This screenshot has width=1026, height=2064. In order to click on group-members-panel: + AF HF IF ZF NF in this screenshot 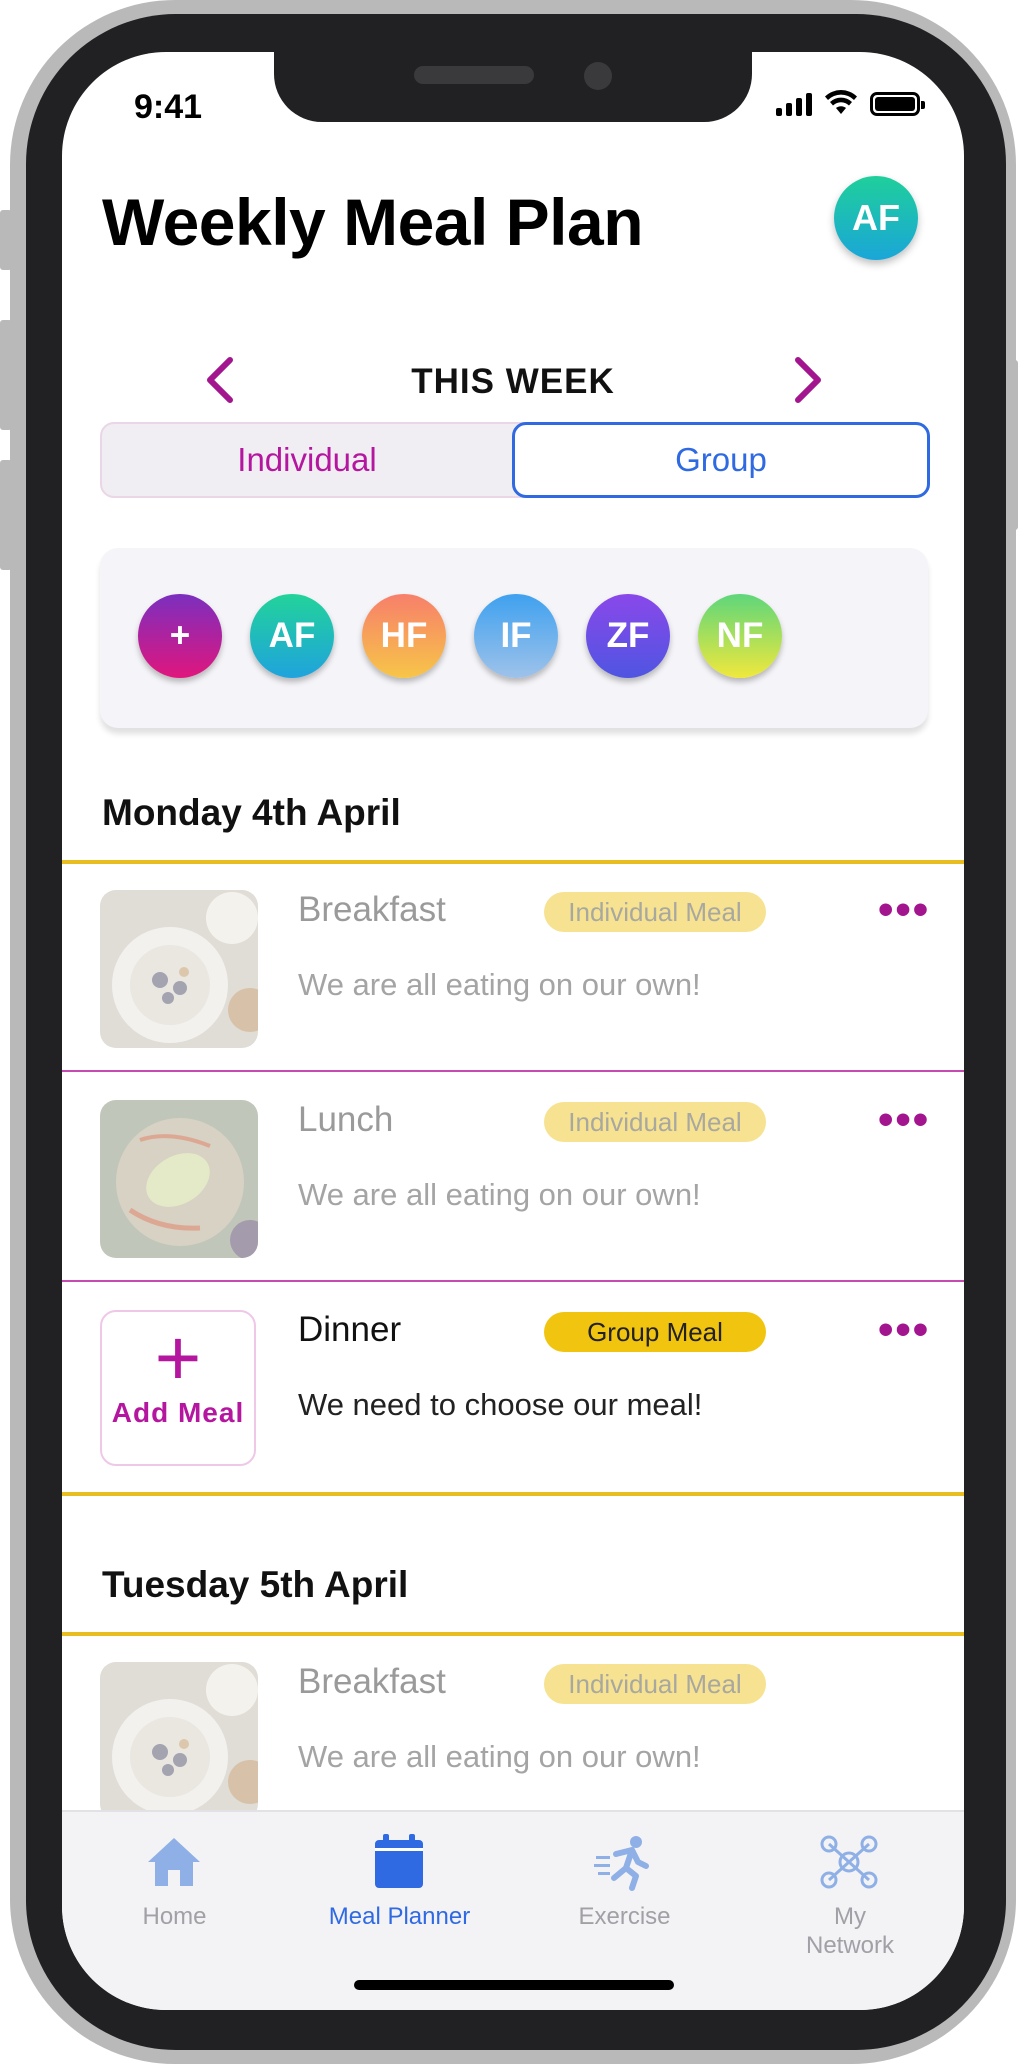, I will do `click(514, 638)`.